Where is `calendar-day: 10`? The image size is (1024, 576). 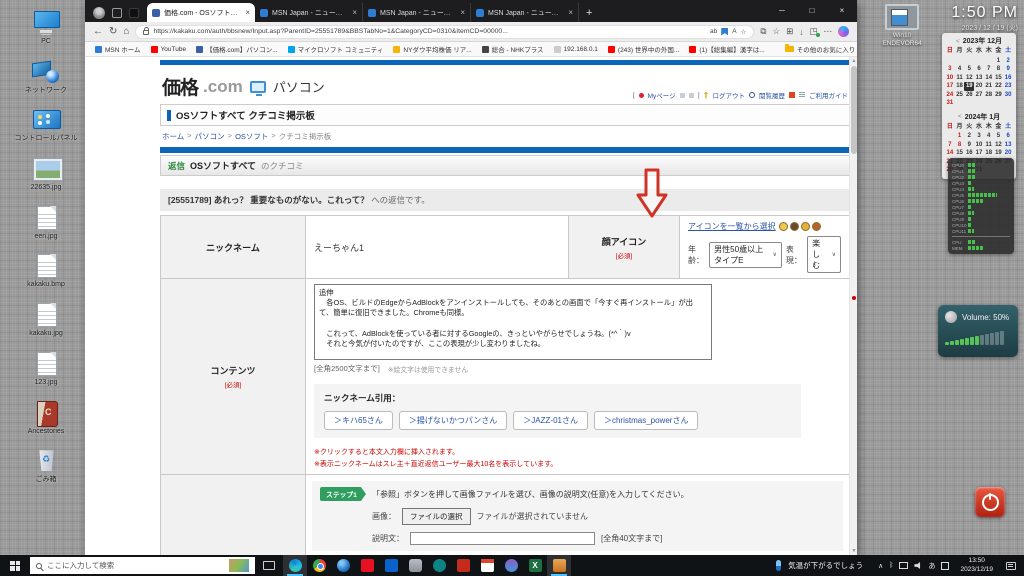 calendar-day: 10 is located at coordinates (950, 78).